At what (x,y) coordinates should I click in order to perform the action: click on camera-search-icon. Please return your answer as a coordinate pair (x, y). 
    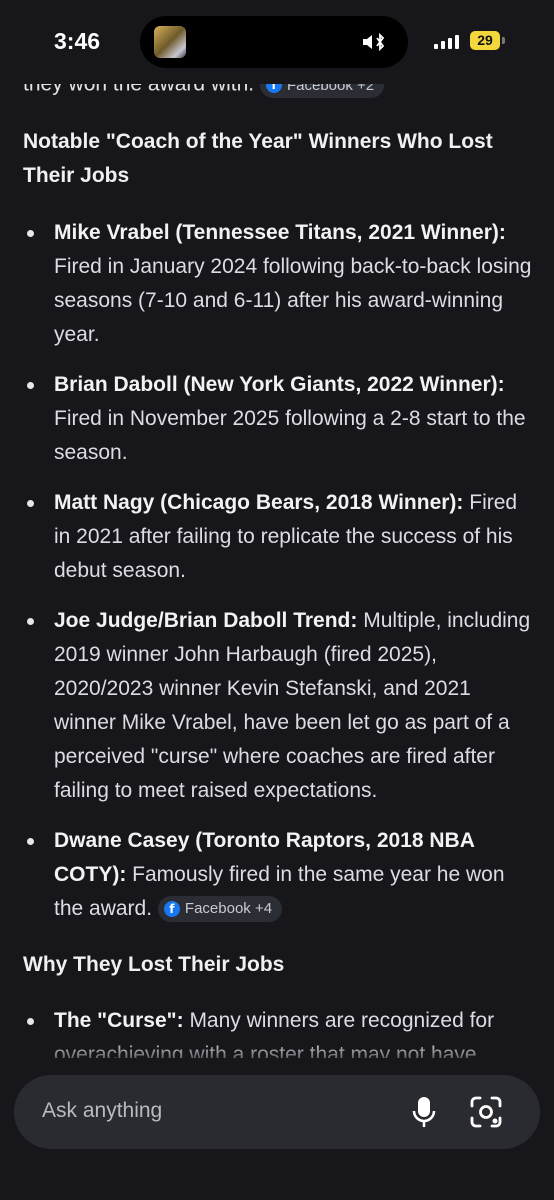
    Looking at the image, I should click on (486, 1112).